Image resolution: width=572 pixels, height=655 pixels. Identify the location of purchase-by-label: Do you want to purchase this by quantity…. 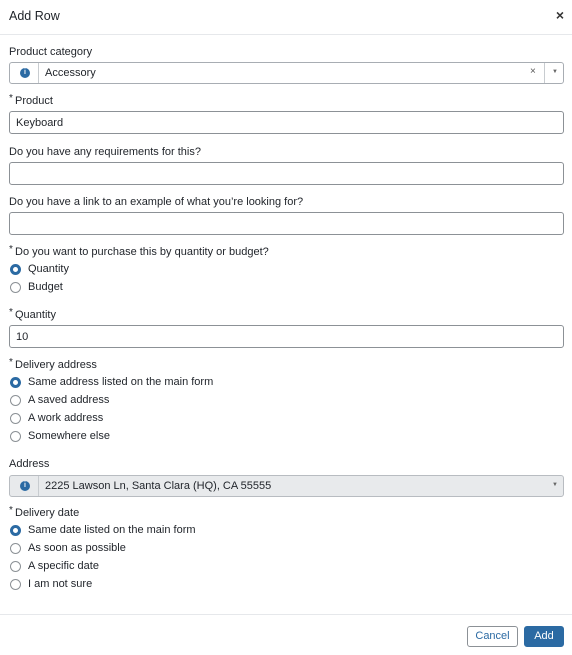
(142, 252).